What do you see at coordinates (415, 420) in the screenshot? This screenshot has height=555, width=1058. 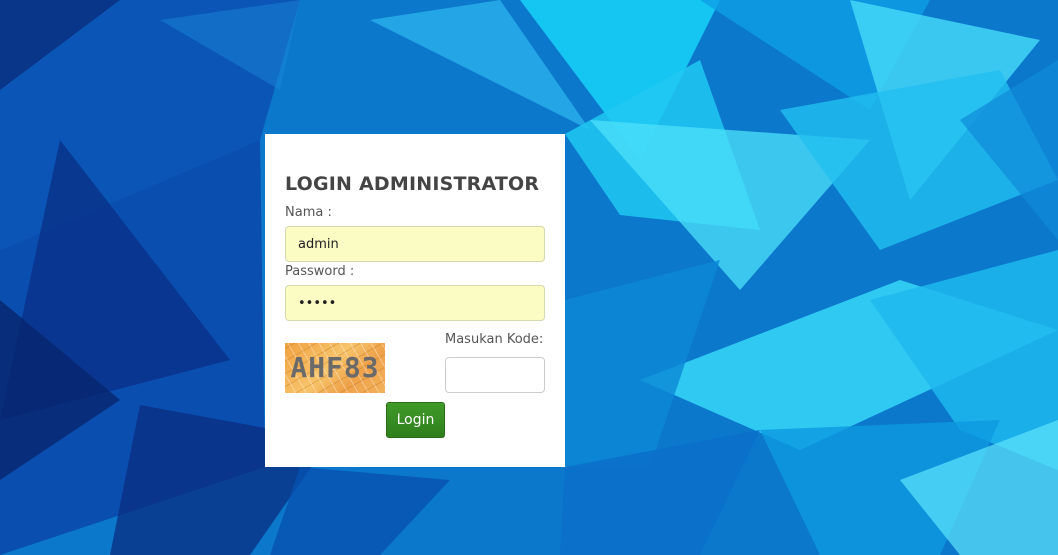 I see `login-button: Login` at bounding box center [415, 420].